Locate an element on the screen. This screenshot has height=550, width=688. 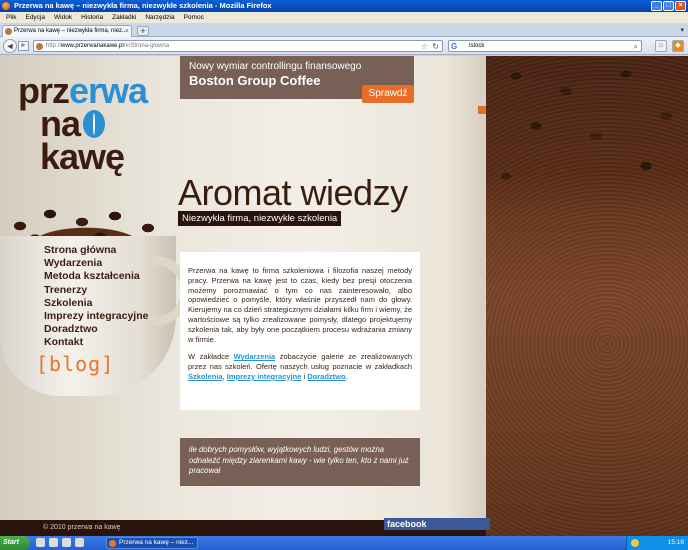
menu-pomoc: Pomoc is located at coordinates (194, 17).